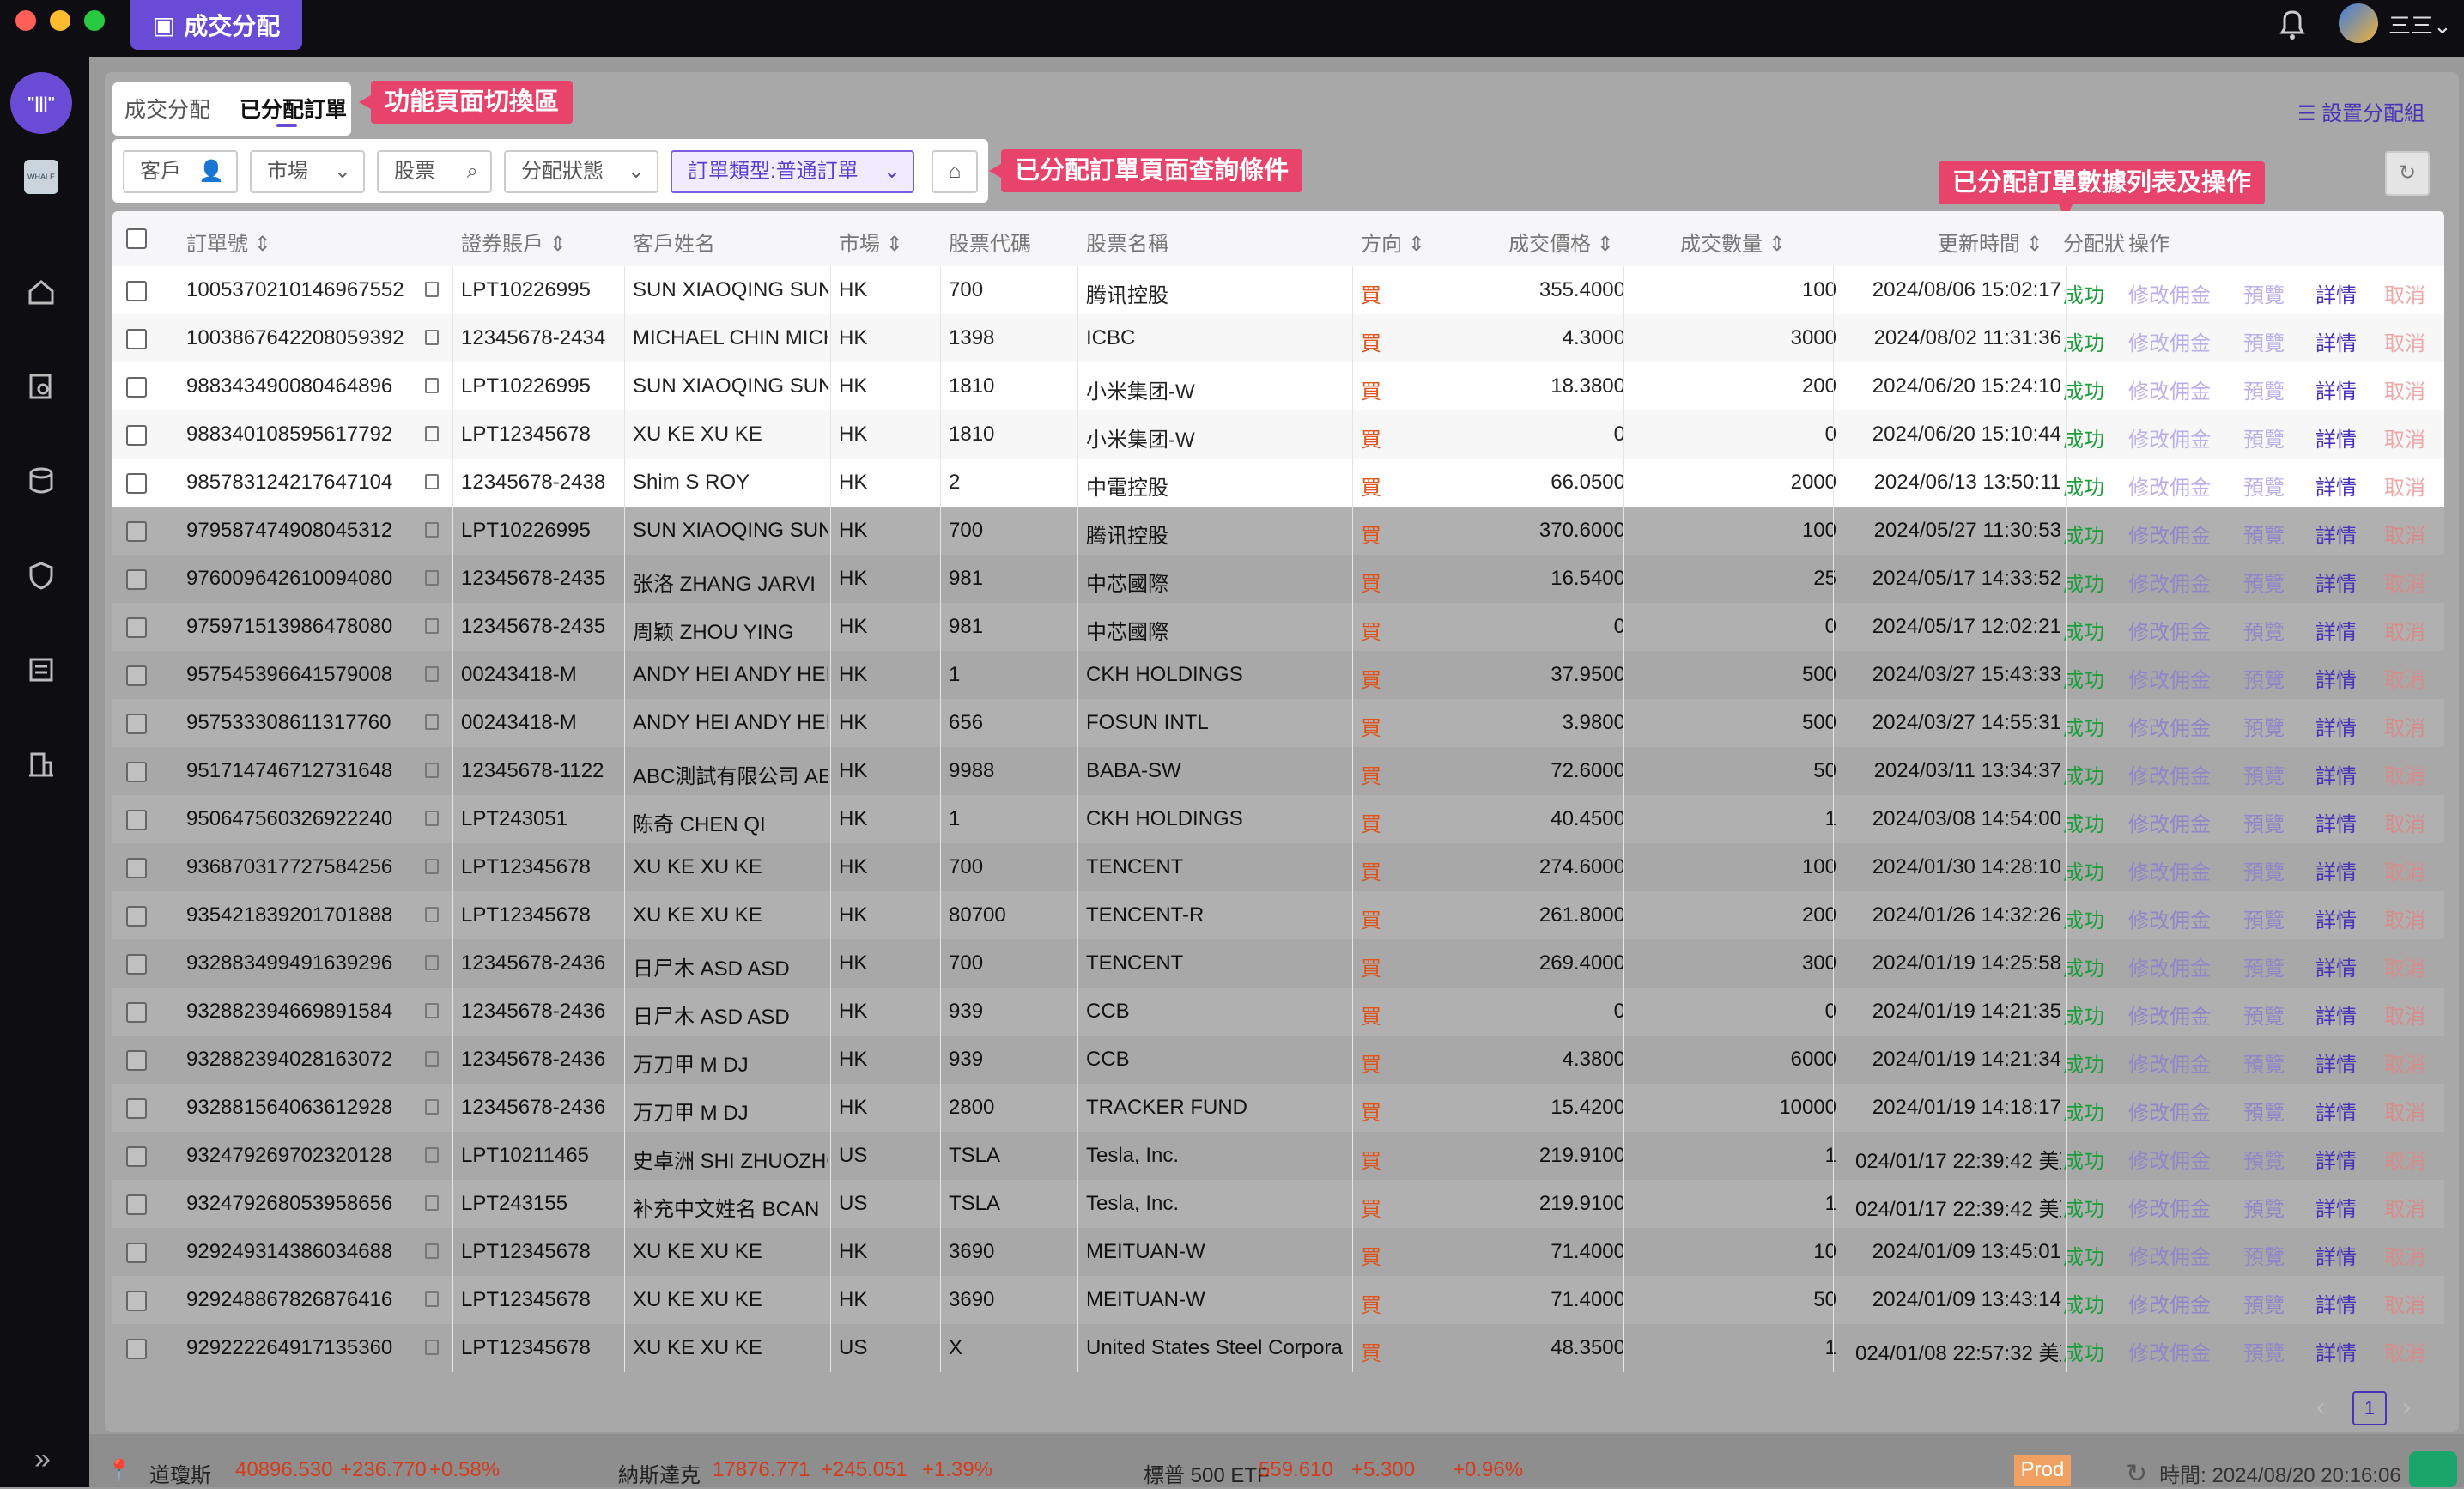  Describe the element at coordinates (514, 242) in the screenshot. I see `col-account: 證券賬戶 ⇕` at that location.